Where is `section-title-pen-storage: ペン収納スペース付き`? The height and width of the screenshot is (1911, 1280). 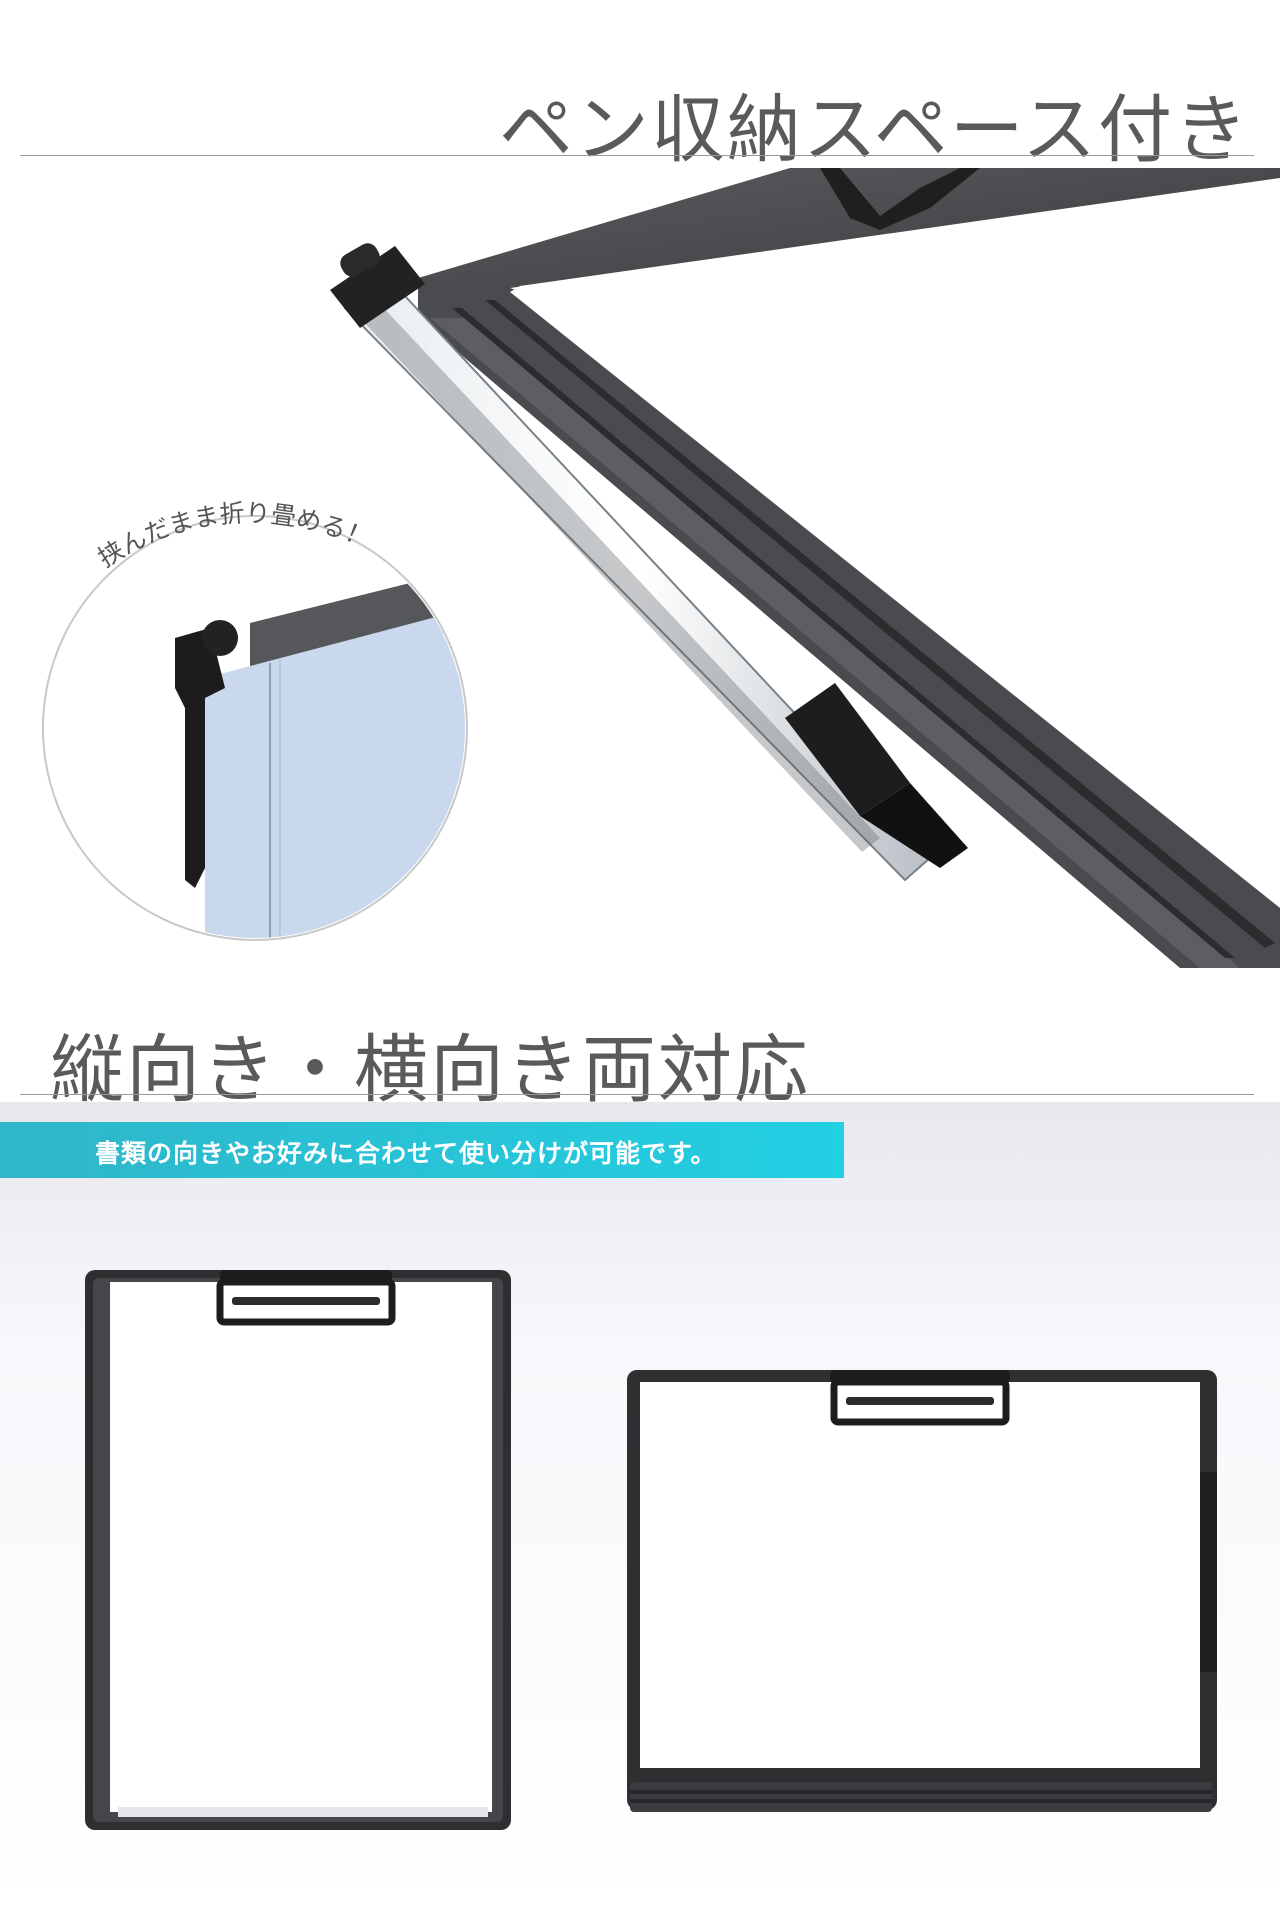
section-title-pen-storage: ペン収納スペース付き is located at coordinates (874, 130).